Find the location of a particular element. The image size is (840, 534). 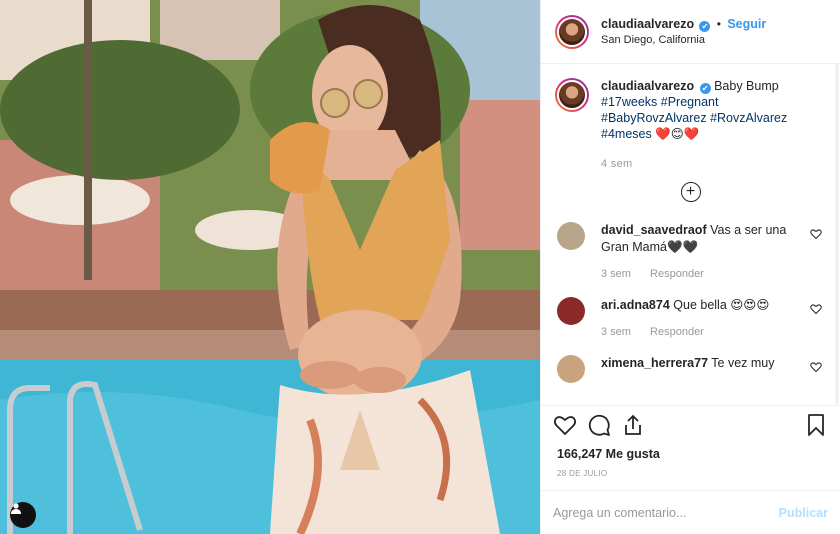

comment-item: ximena_herrera77 Te vez muy is located at coordinates (690, 369).